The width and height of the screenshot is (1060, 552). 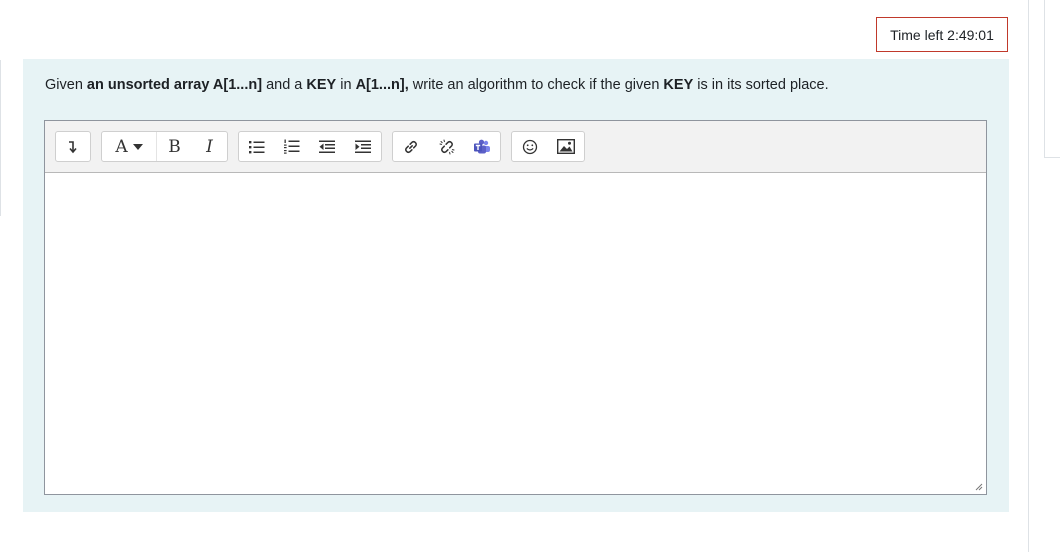 I want to click on unlink-button, so click(x=447, y=146).